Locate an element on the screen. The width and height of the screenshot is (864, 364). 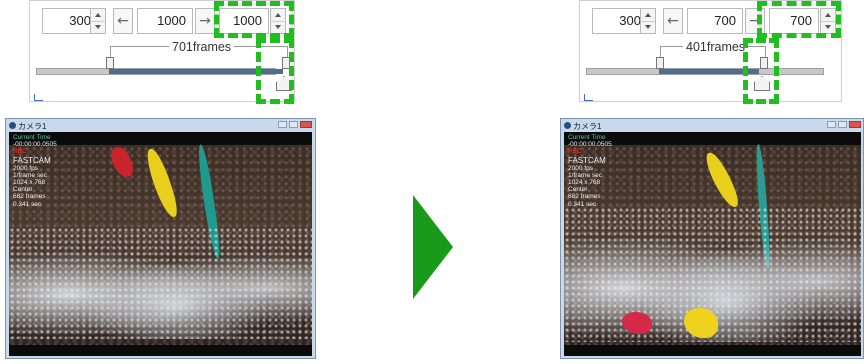
end-frame-input: 700 is located at coordinates (715, 21).